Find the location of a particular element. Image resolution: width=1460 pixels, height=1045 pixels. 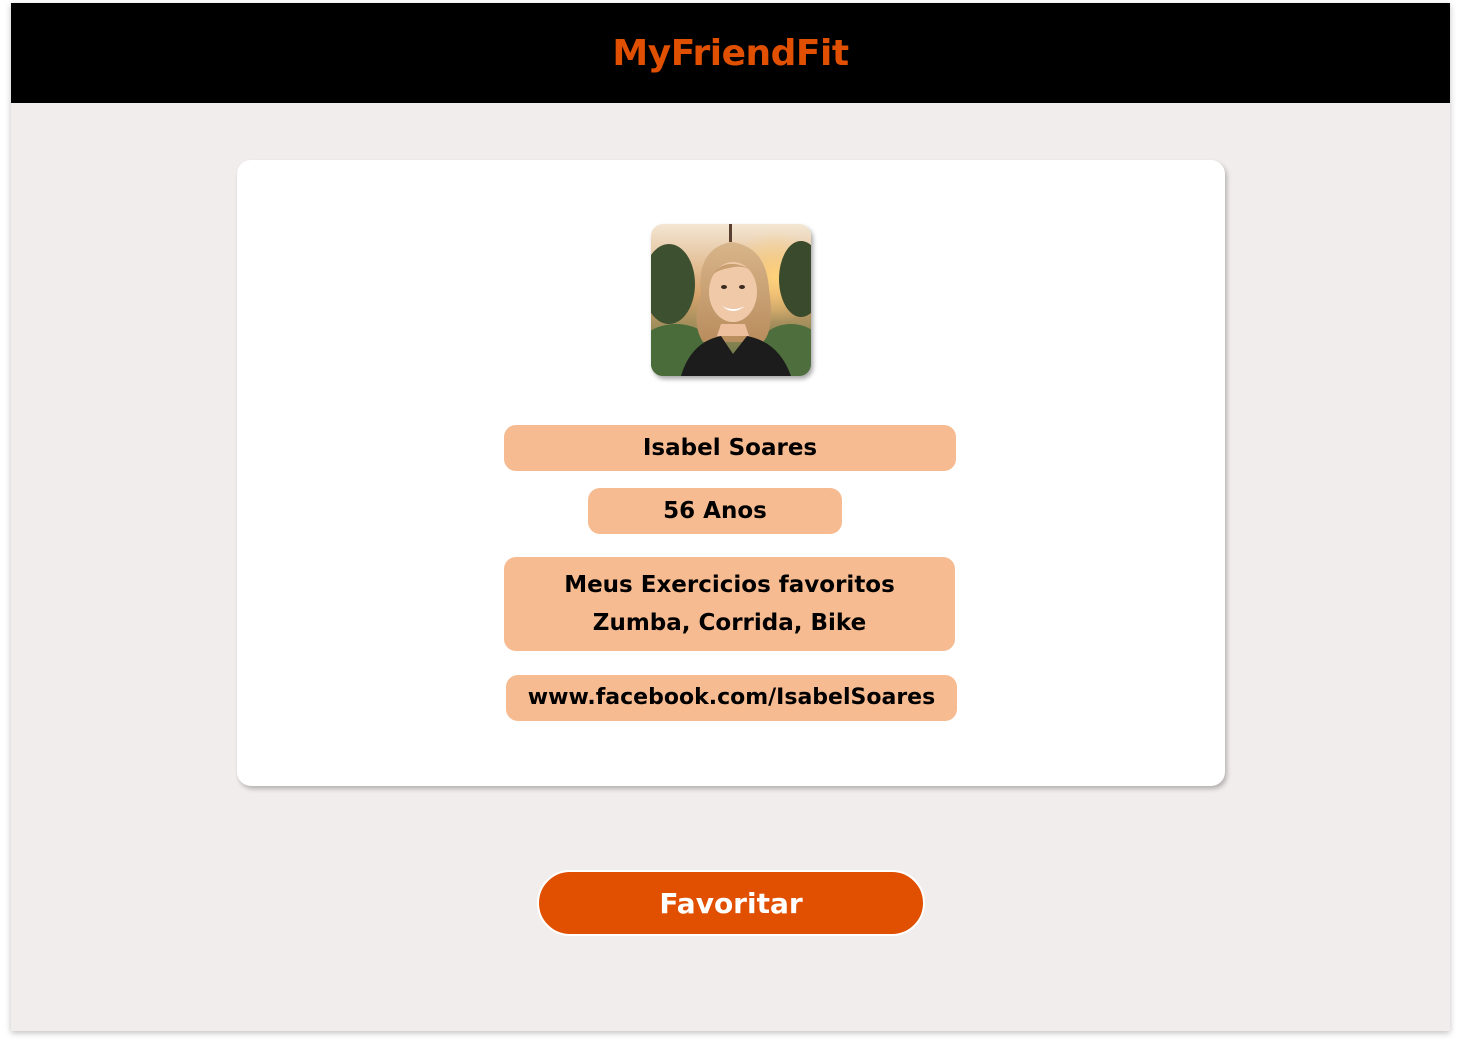

top-bar: MyFriendFit is located at coordinates (730, 53).